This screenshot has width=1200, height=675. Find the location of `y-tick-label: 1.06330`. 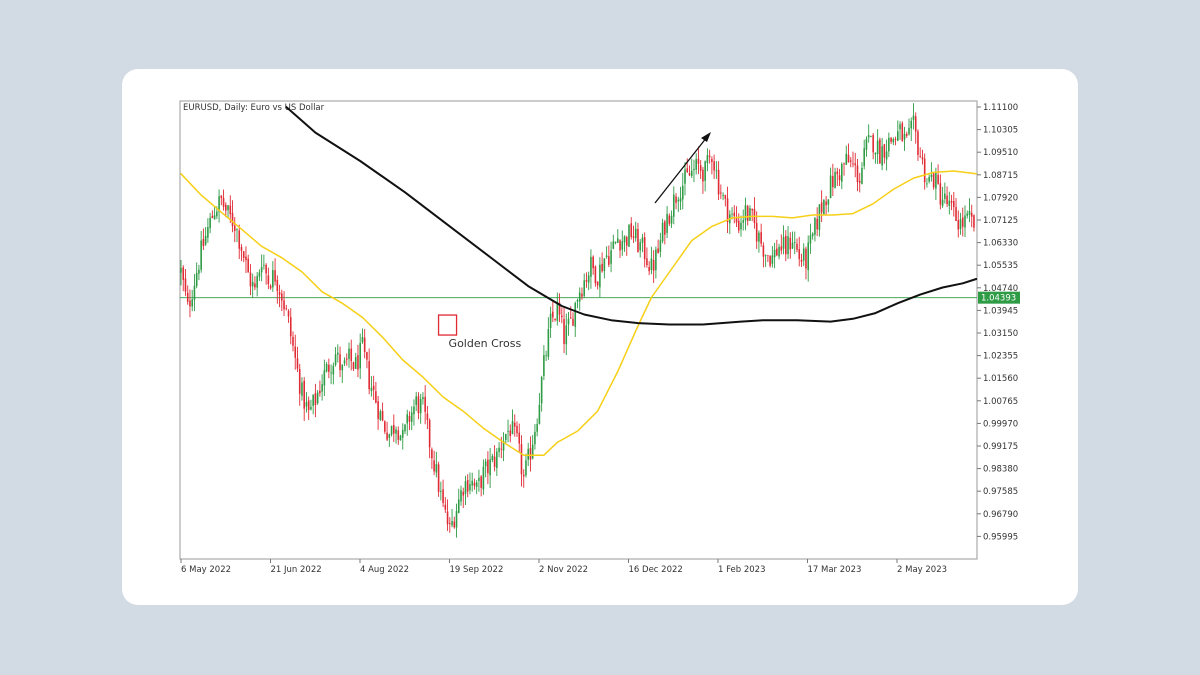

y-tick-label: 1.06330 is located at coordinates (1000, 244).